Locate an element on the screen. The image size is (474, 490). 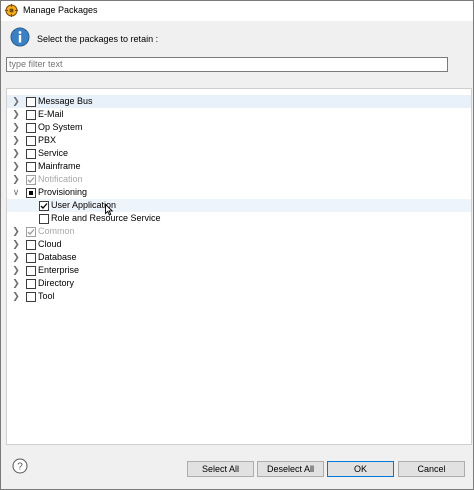
tree-item-label: Enterprise is located at coordinates (59, 270).